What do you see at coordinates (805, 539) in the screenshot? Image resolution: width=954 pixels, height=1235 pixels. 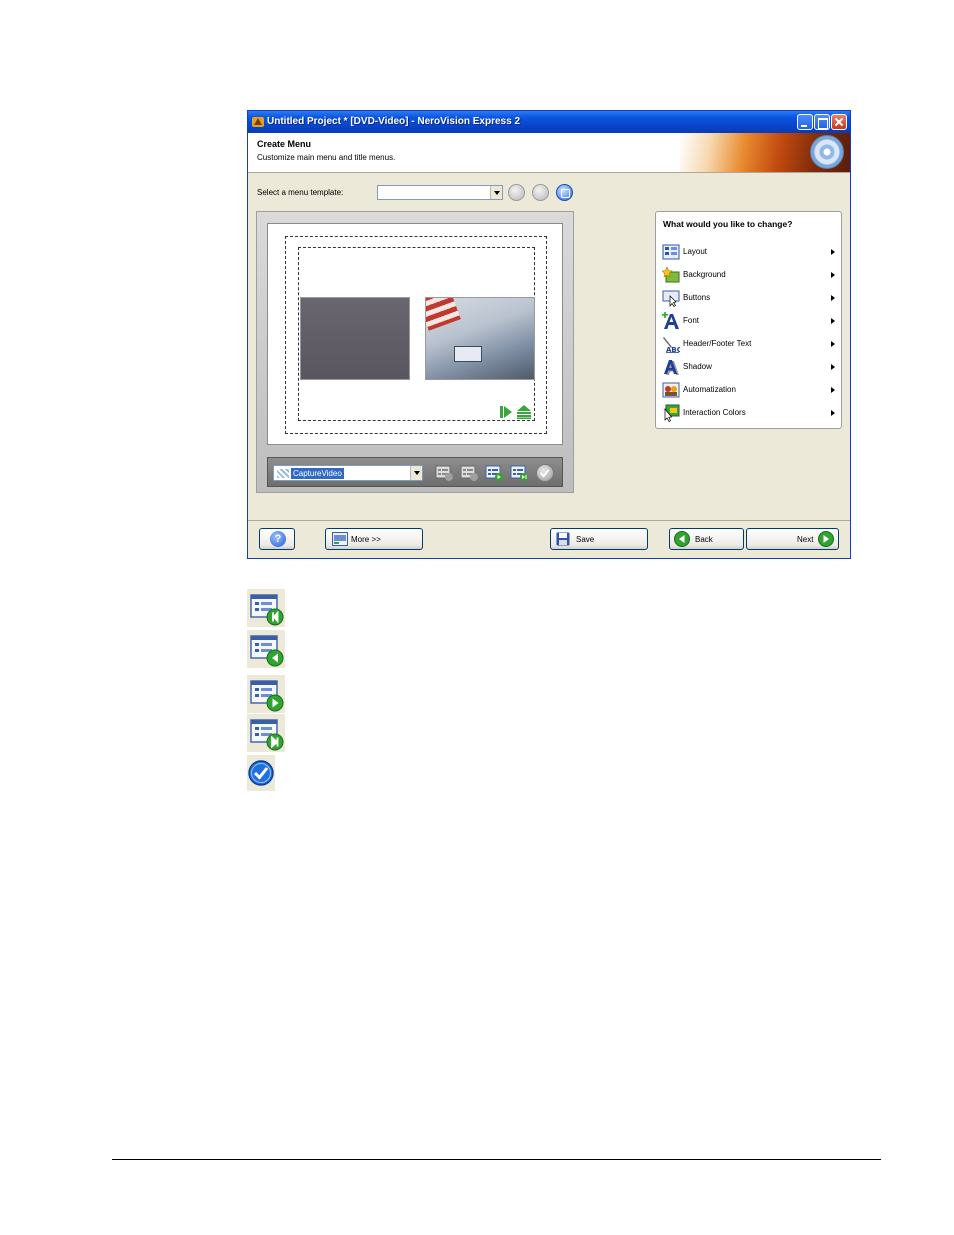 I see `next-button-label: Next` at bounding box center [805, 539].